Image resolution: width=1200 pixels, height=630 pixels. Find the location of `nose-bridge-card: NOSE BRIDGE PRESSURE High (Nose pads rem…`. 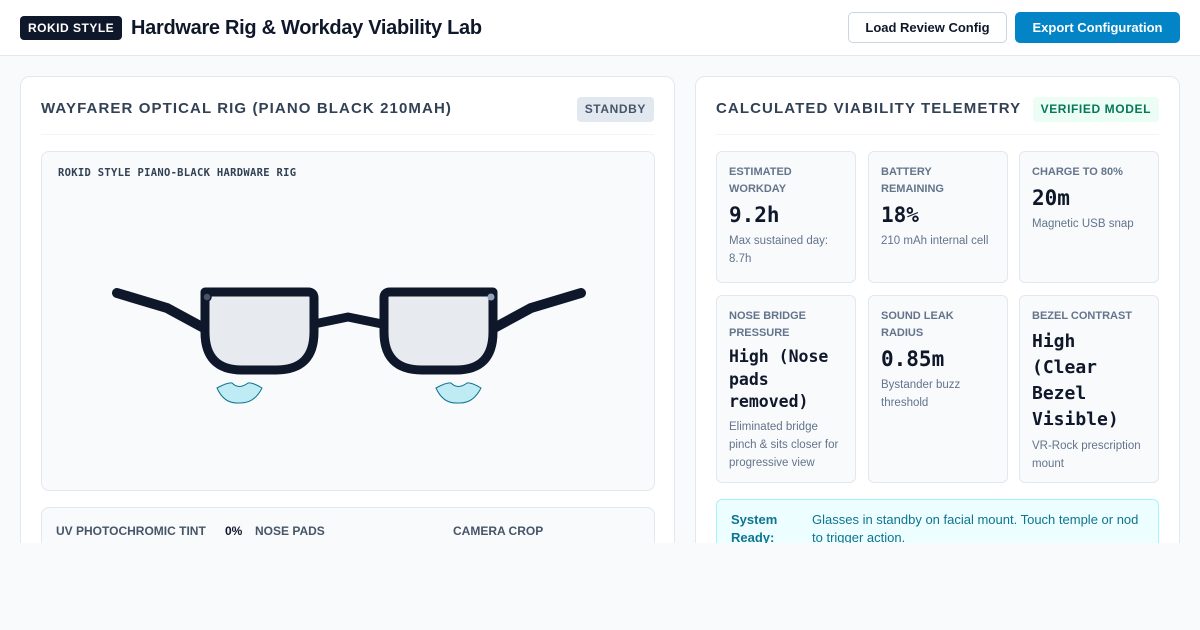

nose-bridge-card: NOSE BRIDGE PRESSURE High (Nose pads rem… is located at coordinates (786, 389).